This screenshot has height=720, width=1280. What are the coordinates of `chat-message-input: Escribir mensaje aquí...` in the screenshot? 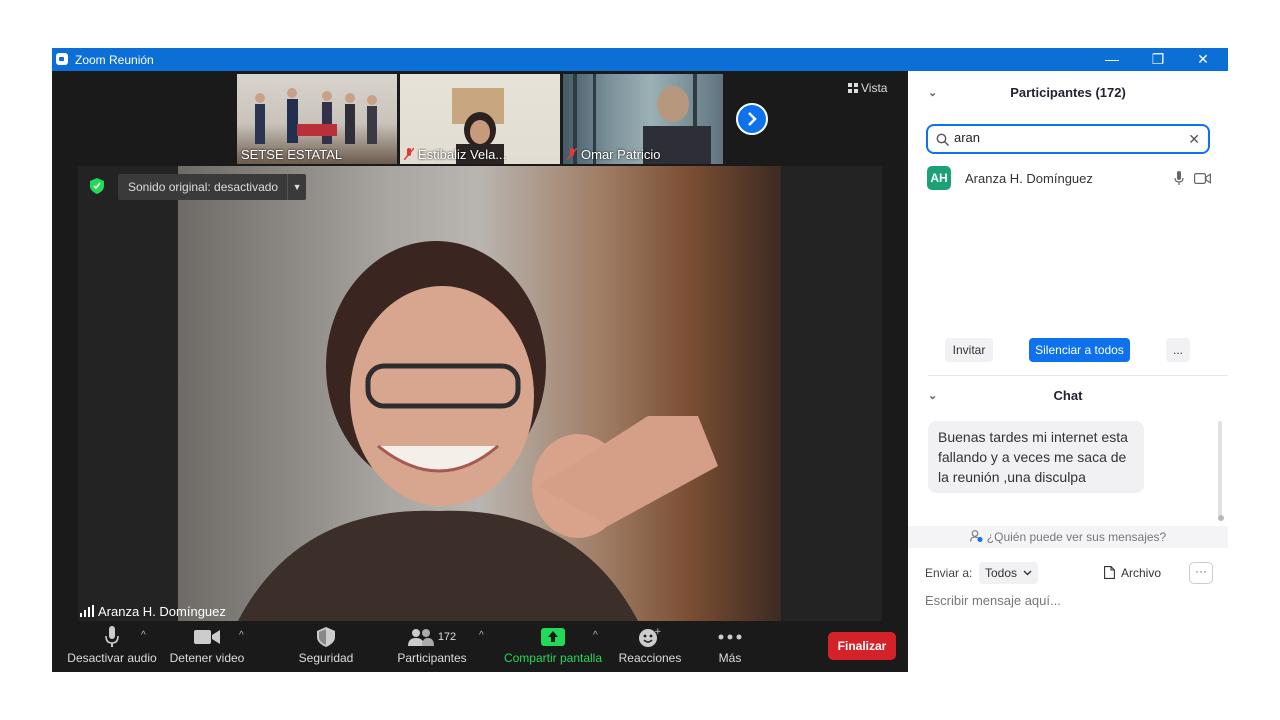 It's located at (993, 600).